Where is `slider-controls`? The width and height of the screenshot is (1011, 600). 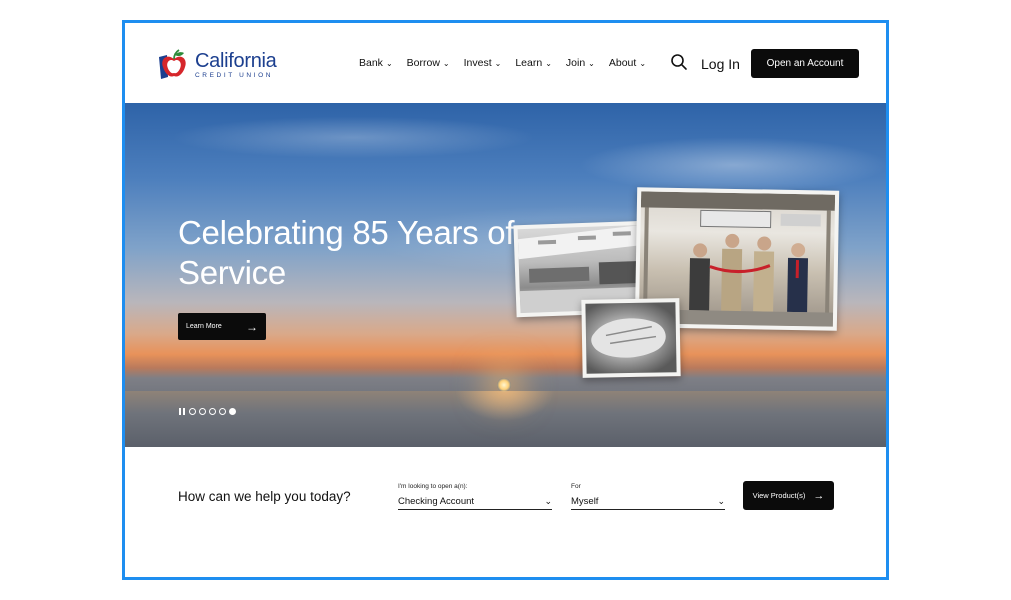
slider-controls is located at coordinates (209, 411).